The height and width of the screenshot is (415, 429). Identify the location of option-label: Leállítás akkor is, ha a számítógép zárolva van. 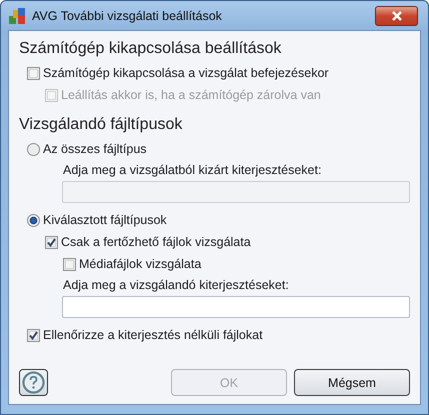
(191, 95).